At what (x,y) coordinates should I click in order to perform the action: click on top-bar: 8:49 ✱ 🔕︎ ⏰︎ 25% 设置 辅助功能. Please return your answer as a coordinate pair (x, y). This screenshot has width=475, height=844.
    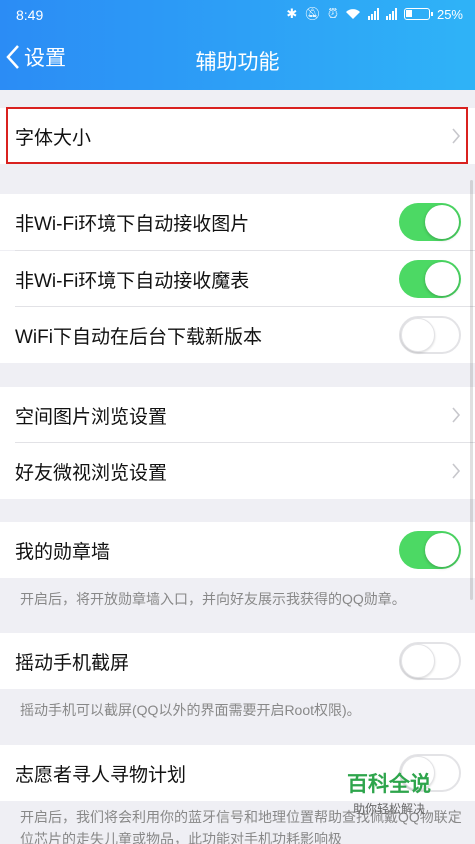
    Looking at the image, I should click on (237, 45).